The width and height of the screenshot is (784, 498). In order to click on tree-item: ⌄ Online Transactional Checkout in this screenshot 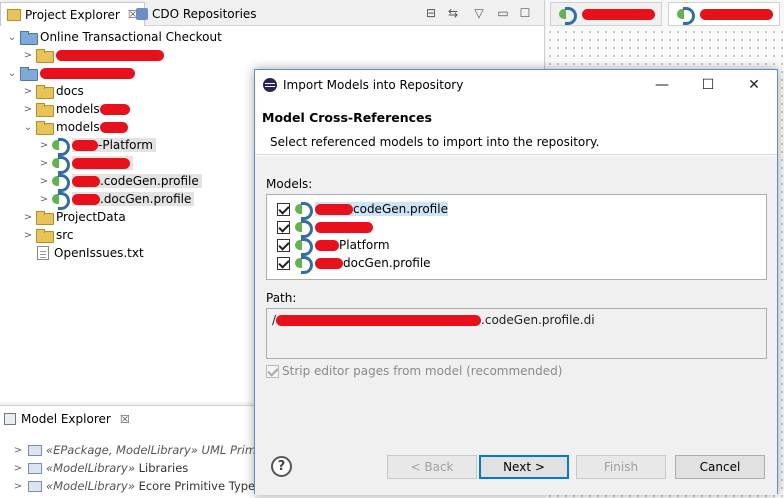, I will do `click(114, 37)`.